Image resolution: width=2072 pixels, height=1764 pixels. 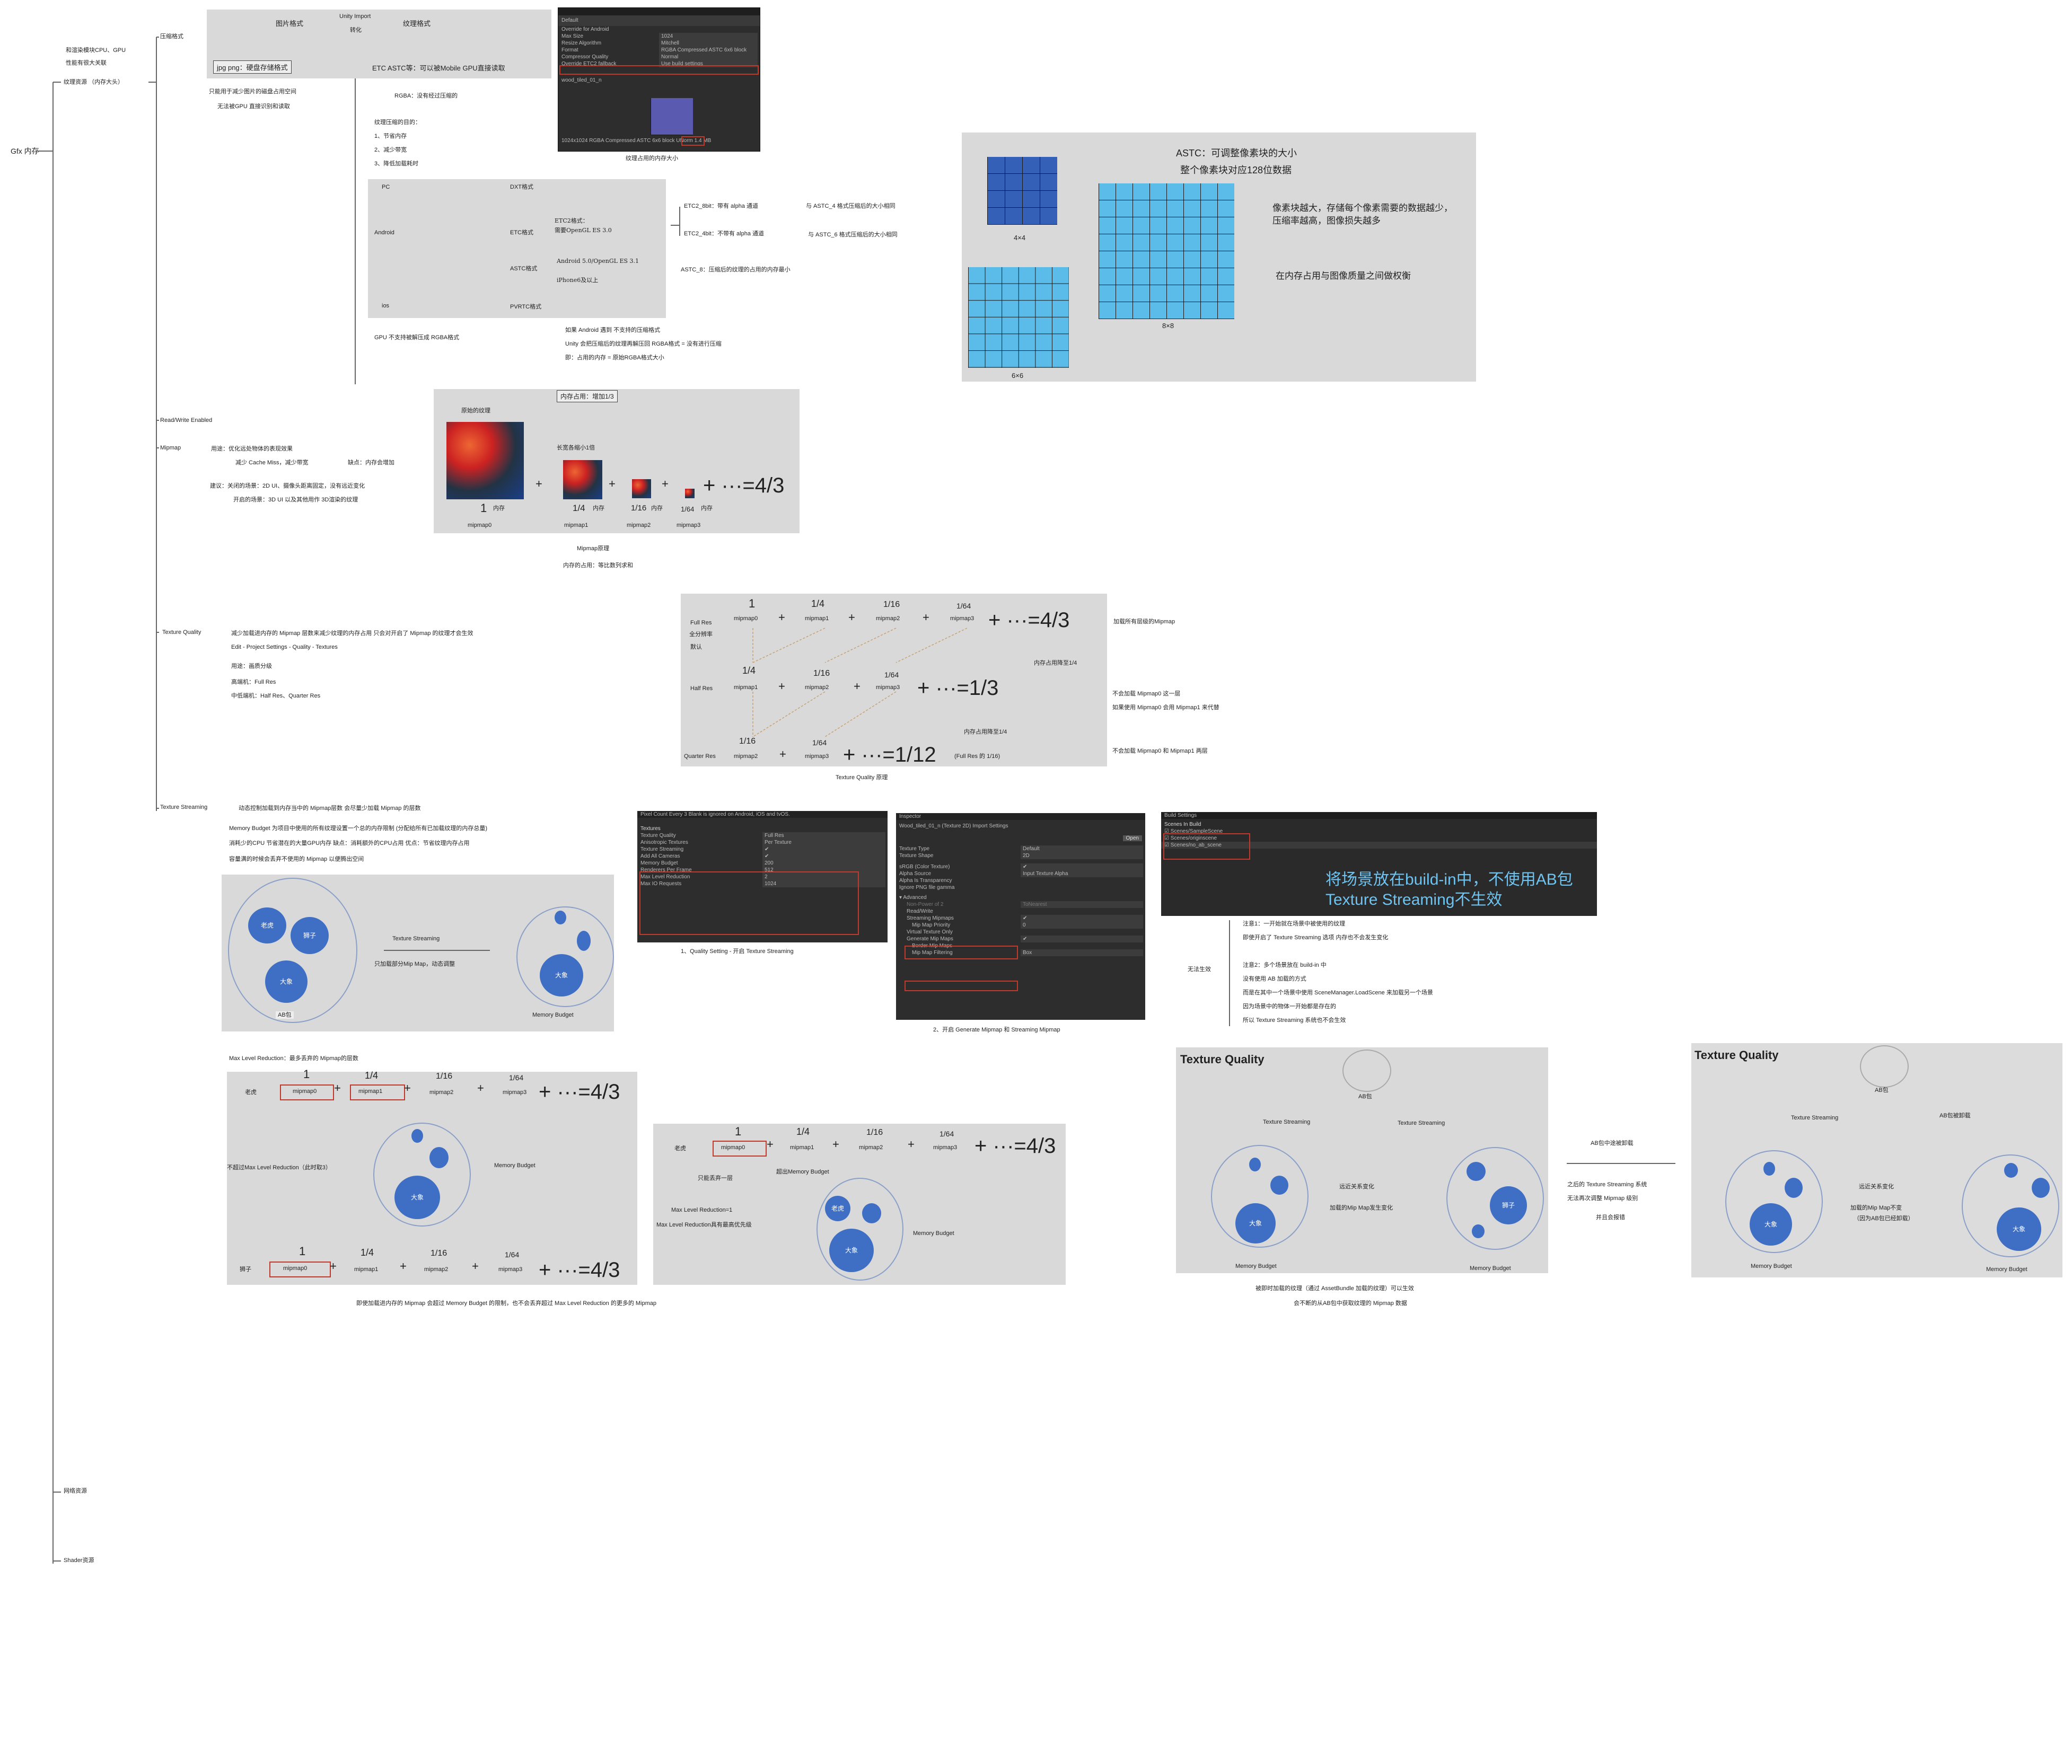 What do you see at coordinates (962, 618) in the screenshot?
I see `row1-mip: mipmap3` at bounding box center [962, 618].